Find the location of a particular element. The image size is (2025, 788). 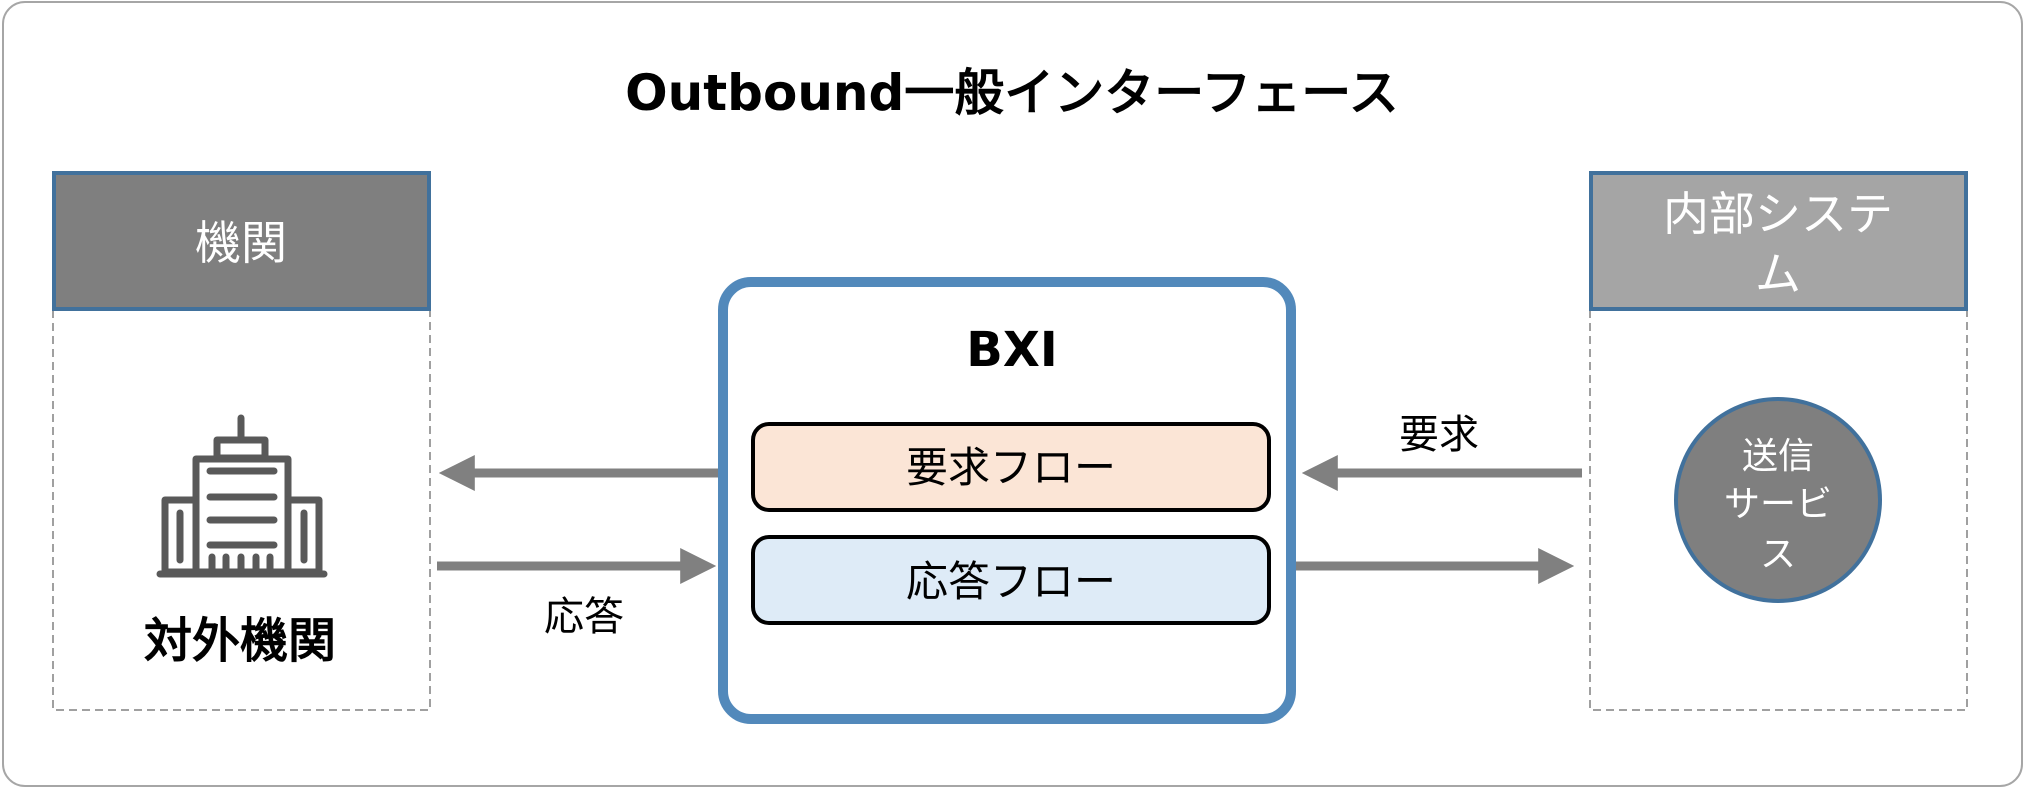

service-line-2: サービ is located at coordinates (1778, 504).